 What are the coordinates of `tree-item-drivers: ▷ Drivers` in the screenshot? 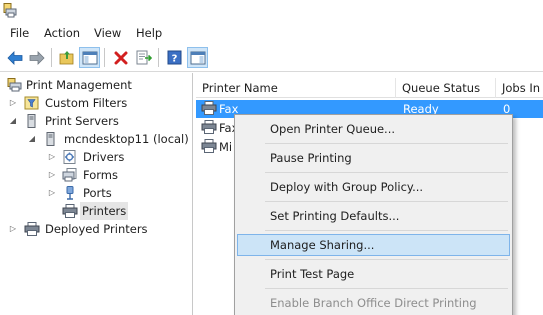 It's located at (96, 157).